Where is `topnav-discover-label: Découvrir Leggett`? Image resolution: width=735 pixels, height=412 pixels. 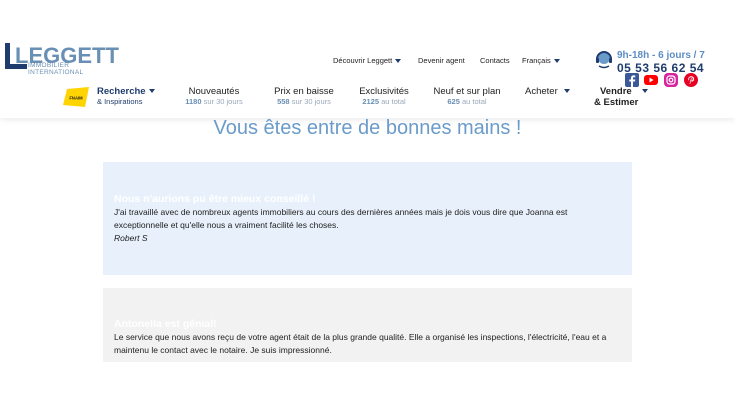 topnav-discover-label: Découvrir Leggett is located at coordinates (363, 60).